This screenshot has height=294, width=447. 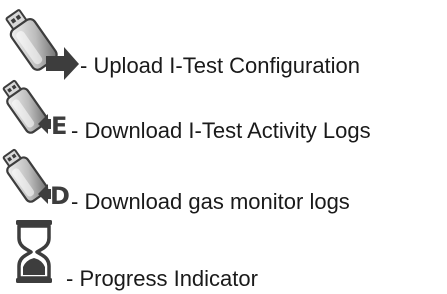 I want to click on legend-item-label: - Download gas monitor logs, so click(x=210, y=201).